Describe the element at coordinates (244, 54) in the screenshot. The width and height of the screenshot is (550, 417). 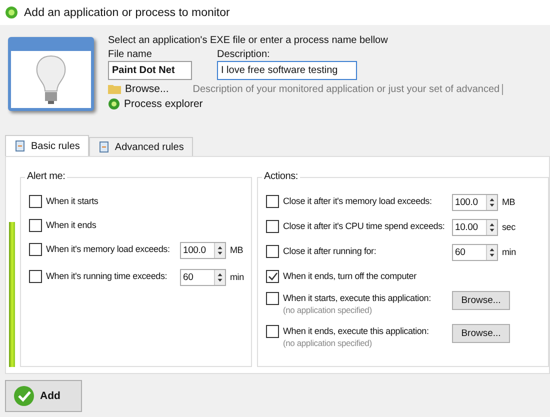
I see `description-label: Description:` at that location.